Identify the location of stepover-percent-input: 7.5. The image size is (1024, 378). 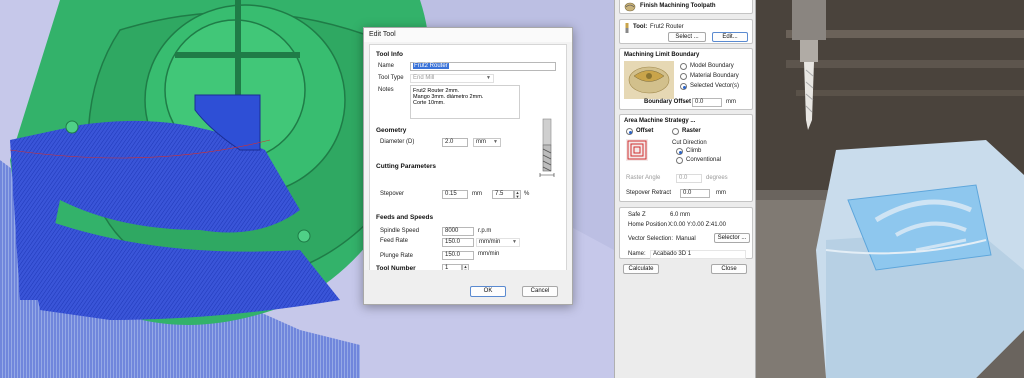
(503, 194).